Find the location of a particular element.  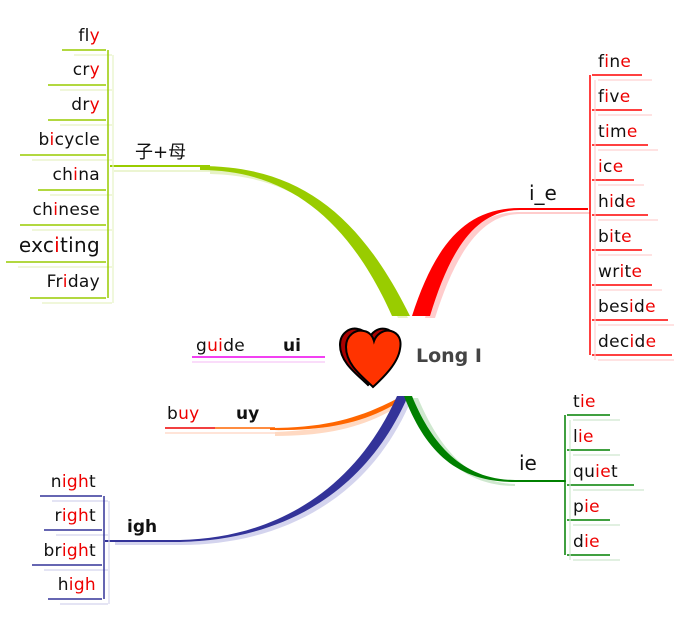

branch-label-igh: igh is located at coordinates (142, 527).